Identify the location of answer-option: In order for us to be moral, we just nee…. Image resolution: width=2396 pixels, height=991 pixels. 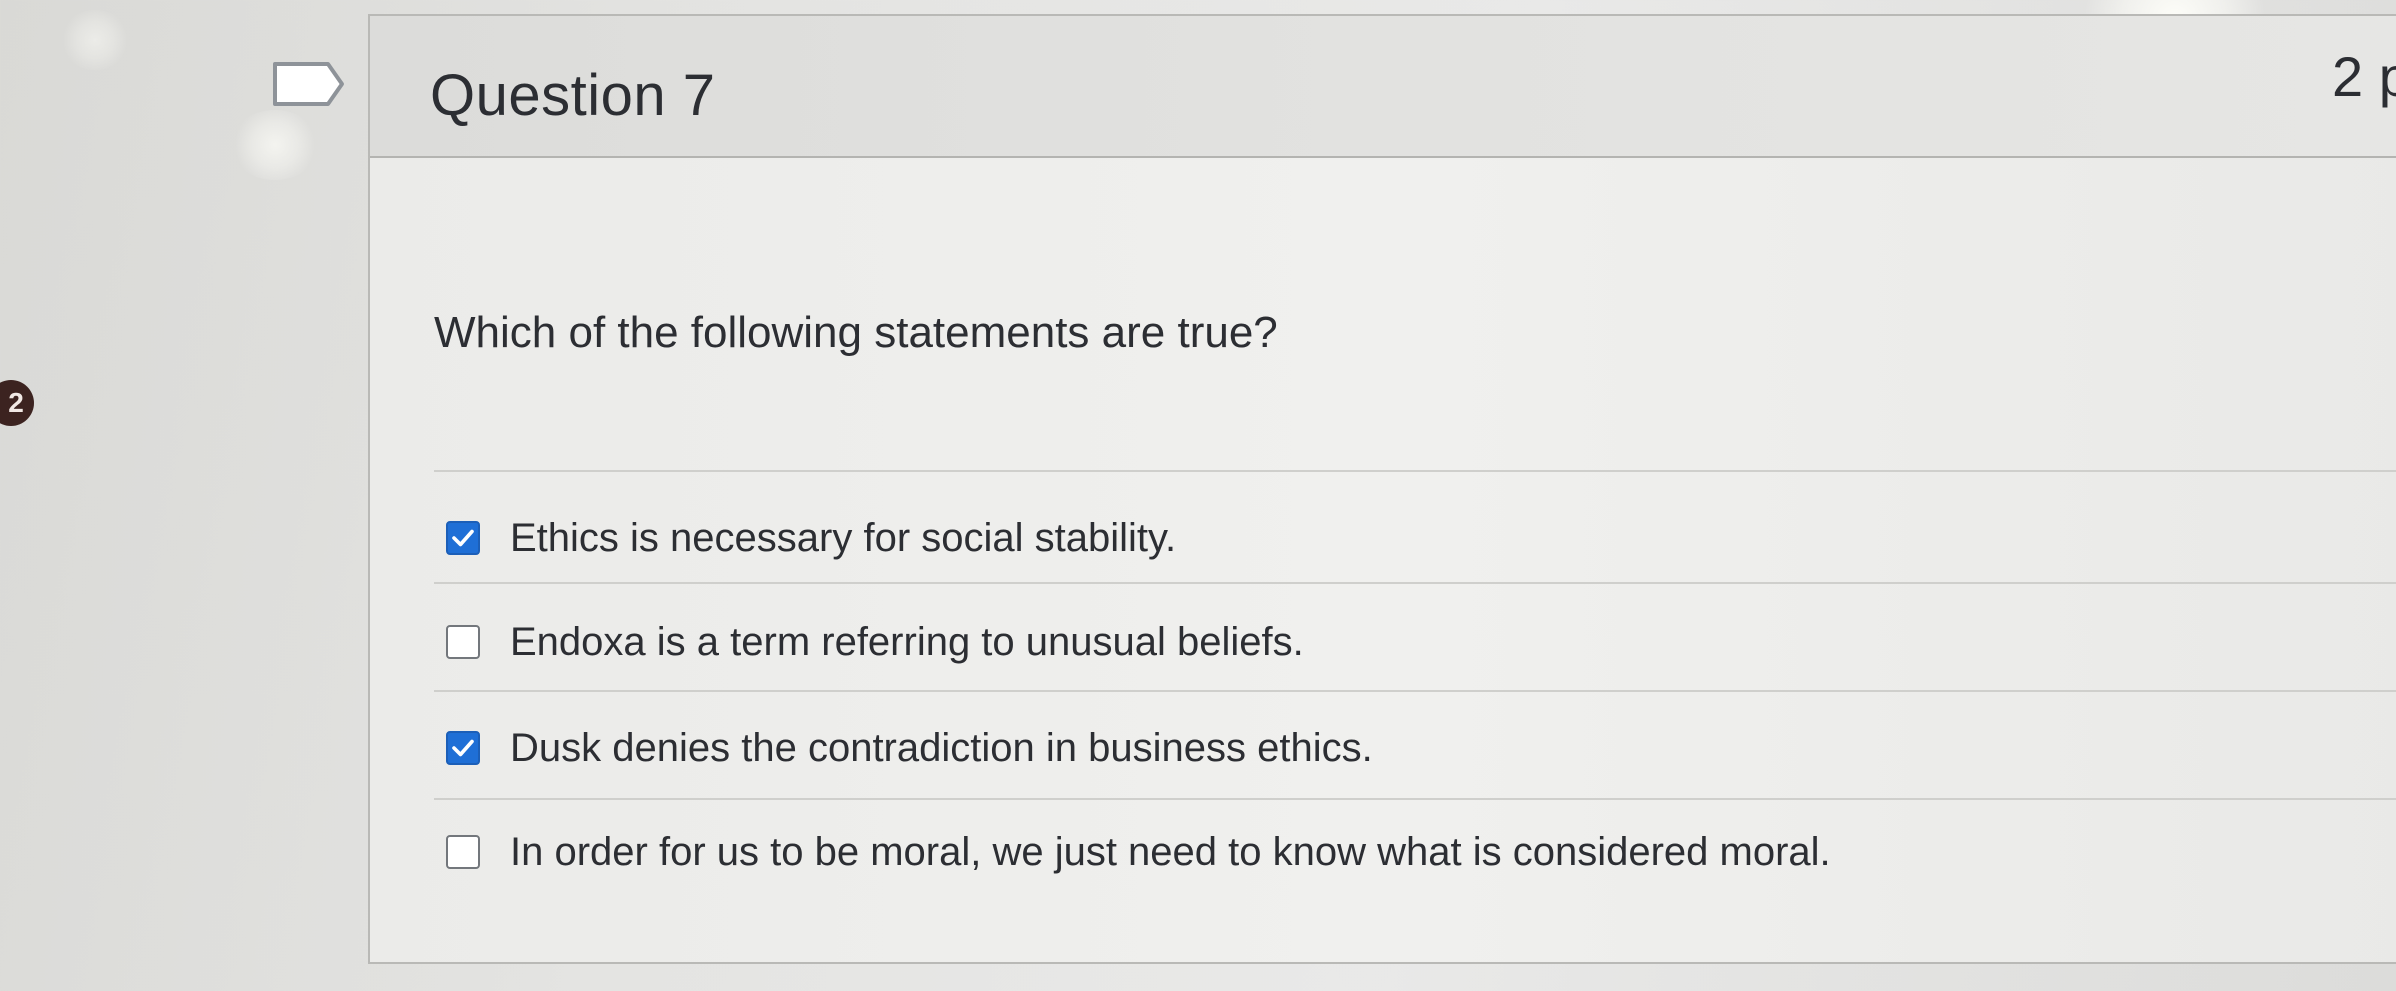
(1415, 852).